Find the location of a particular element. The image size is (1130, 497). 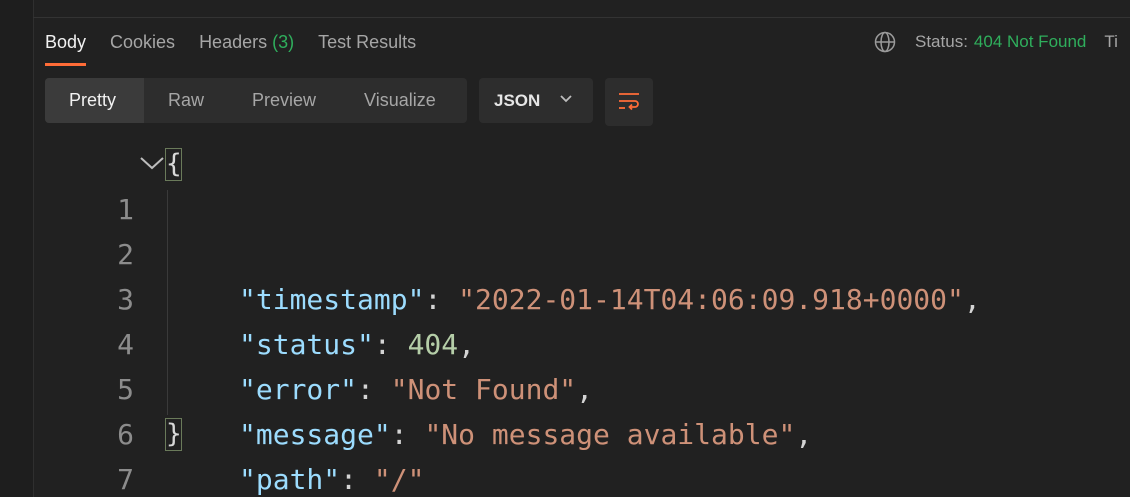

response-status: Status: 404 Not Found Ti is located at coordinates (996, 42).